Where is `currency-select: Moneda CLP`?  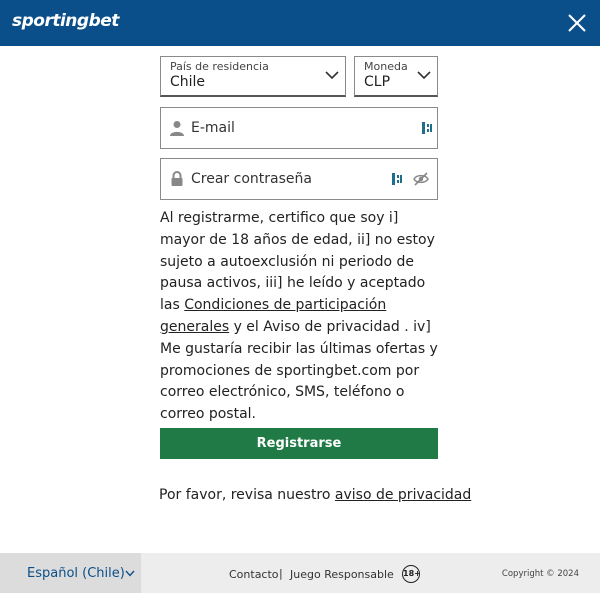 currency-select: Moneda CLP is located at coordinates (396, 76).